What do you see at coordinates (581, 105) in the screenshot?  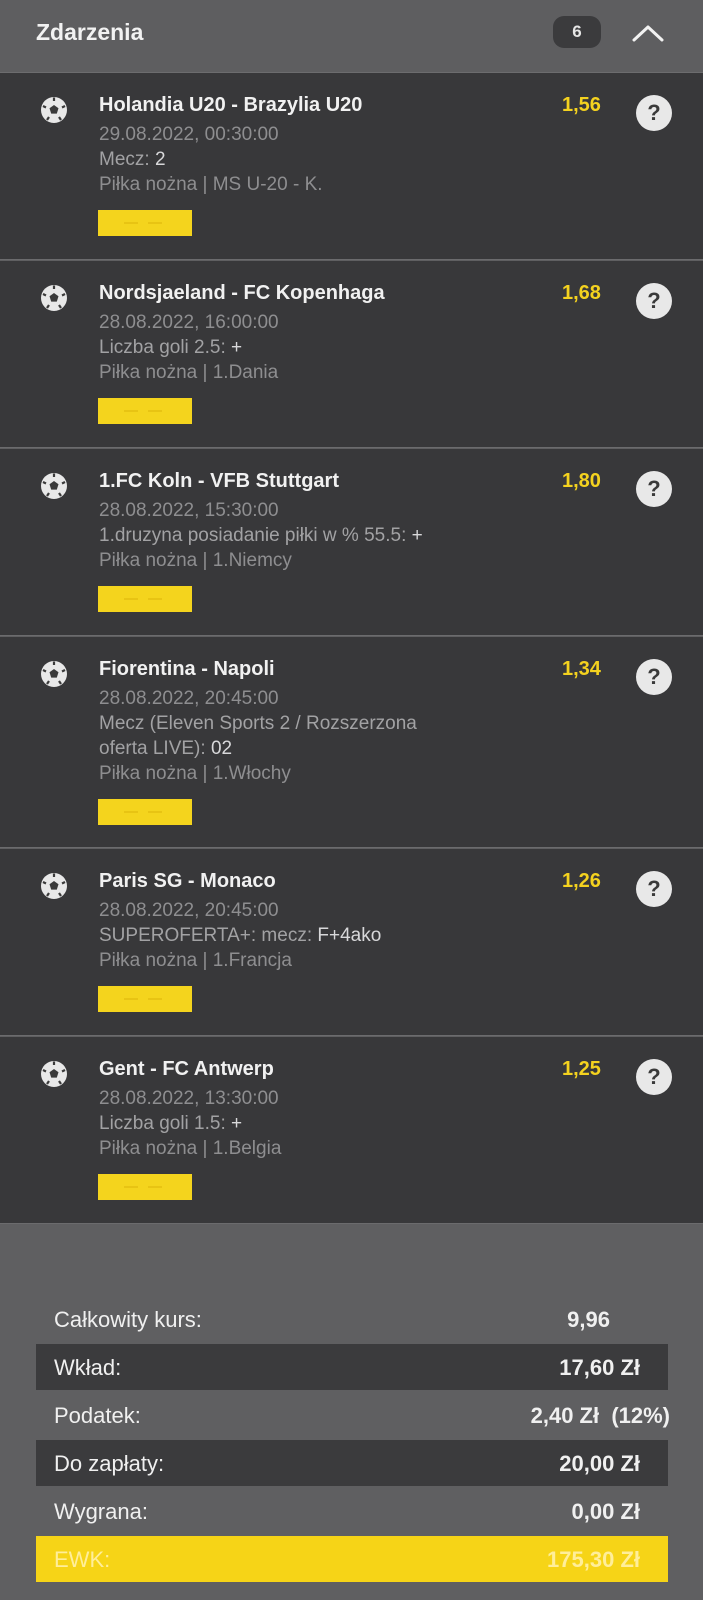 I see `odds-value: 1,56` at bounding box center [581, 105].